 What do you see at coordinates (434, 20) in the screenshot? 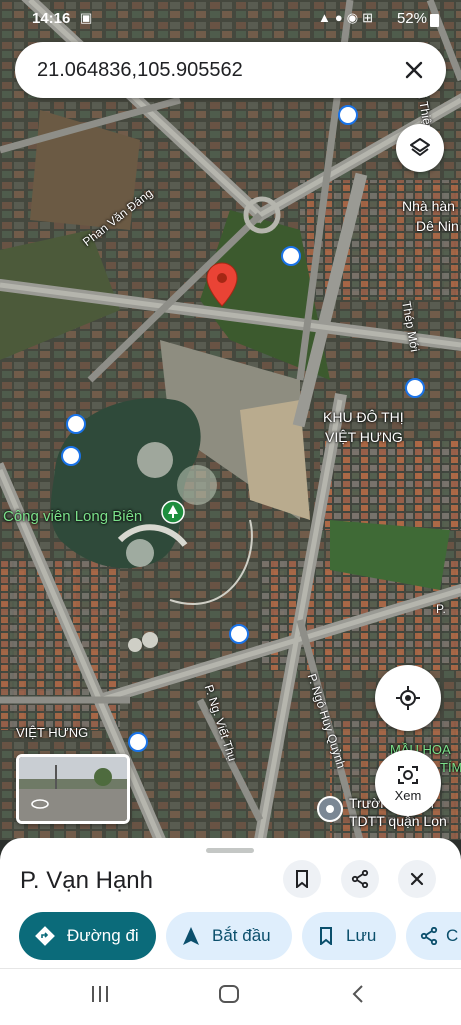
I see `battery-icon` at bounding box center [434, 20].